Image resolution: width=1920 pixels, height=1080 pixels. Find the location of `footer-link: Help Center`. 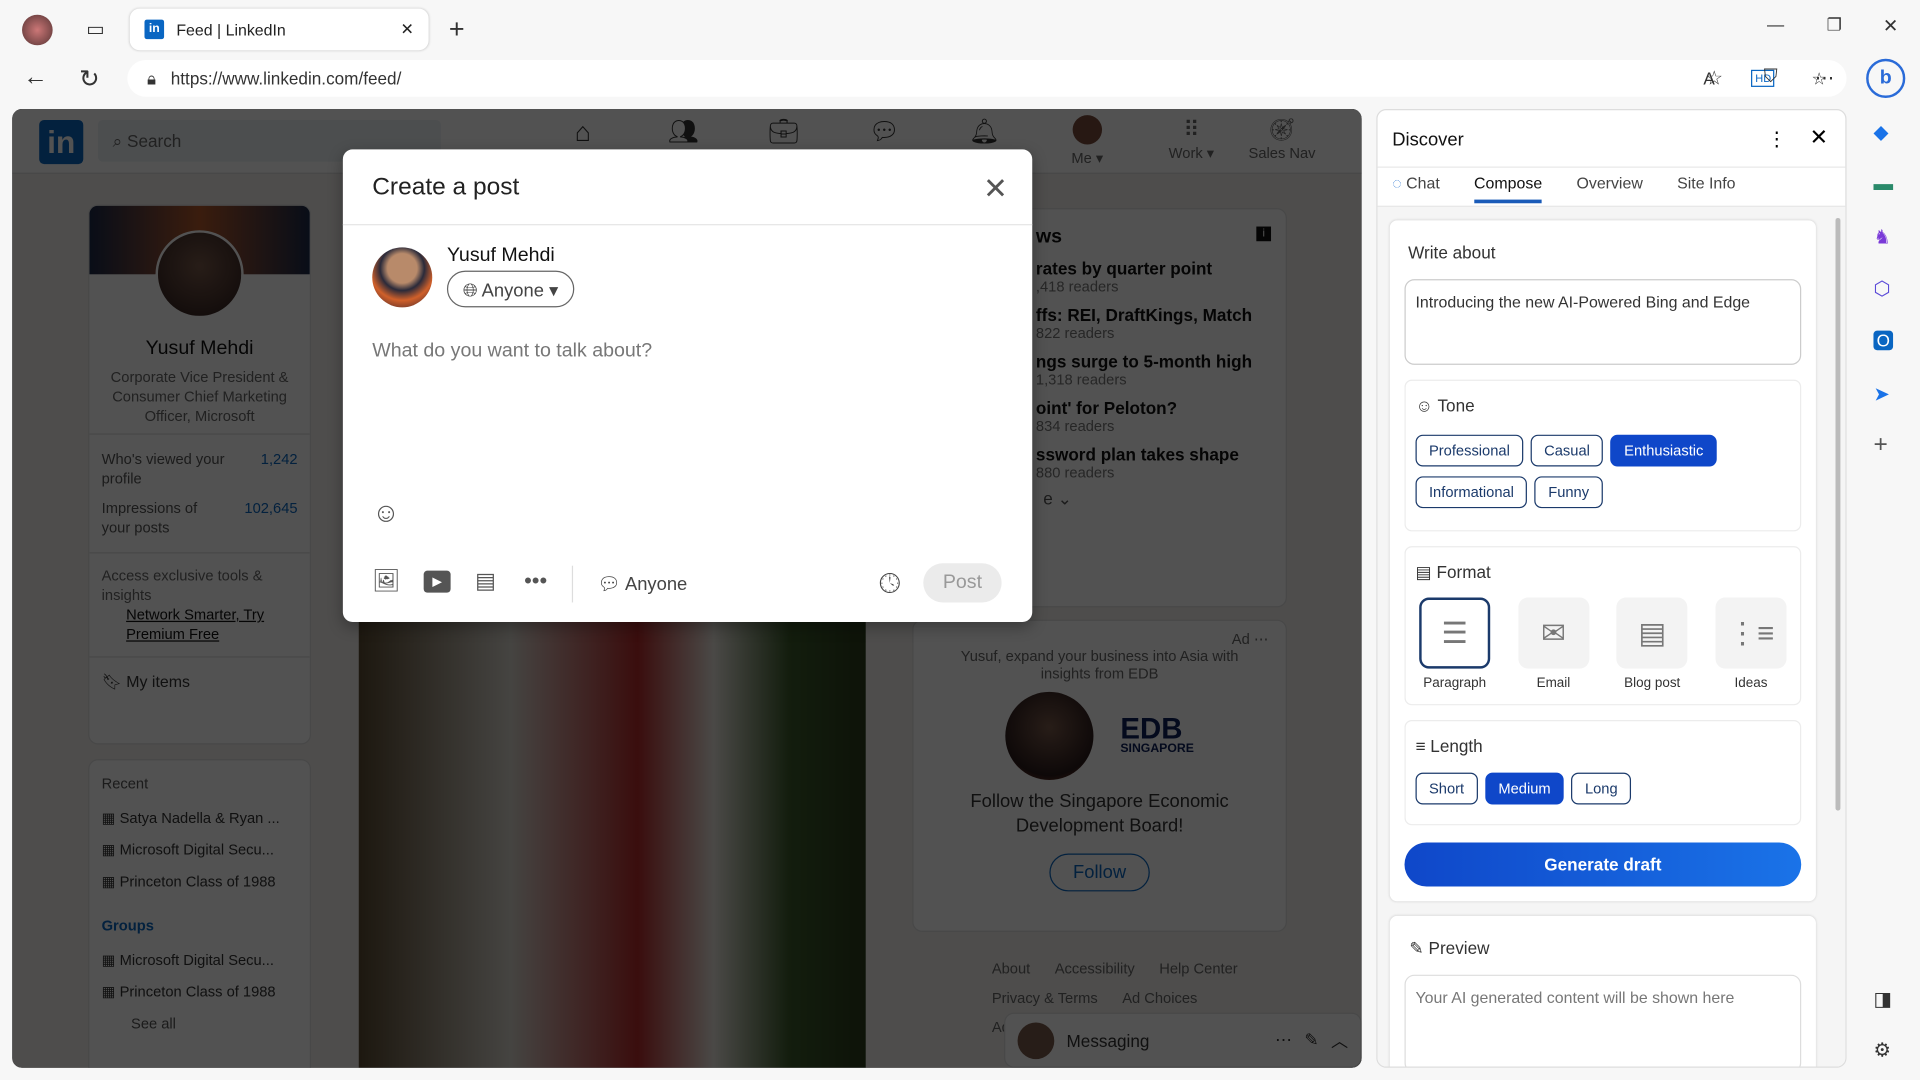

footer-link: Help Center is located at coordinates (1198, 968).